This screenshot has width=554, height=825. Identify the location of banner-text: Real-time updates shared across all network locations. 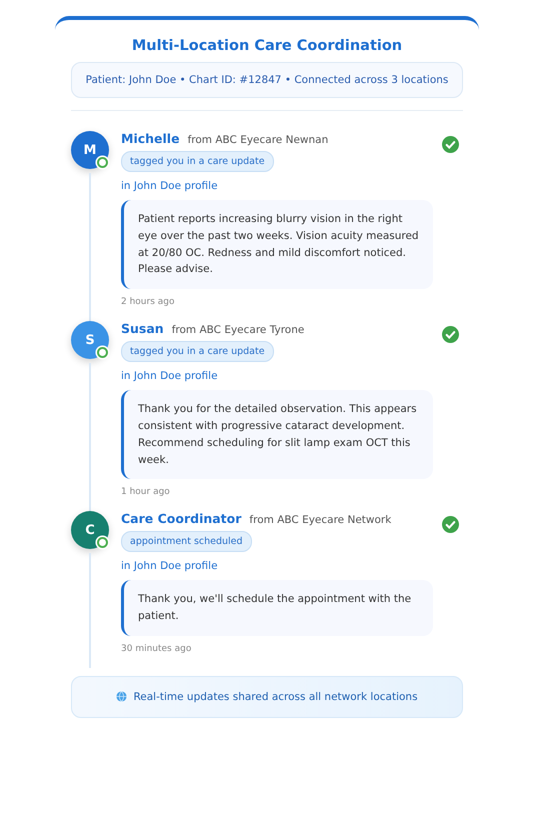
(275, 696).